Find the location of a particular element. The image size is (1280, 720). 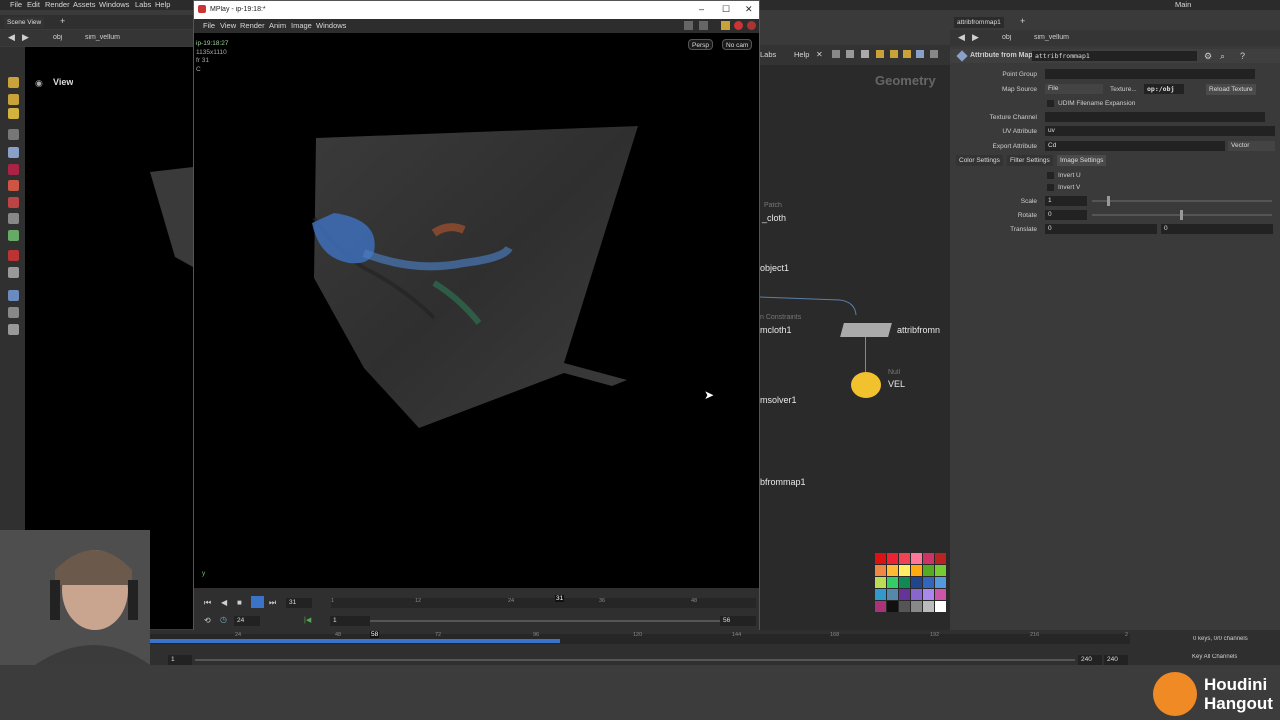

loop-icon: ⟲ is located at coordinates (207, 620).